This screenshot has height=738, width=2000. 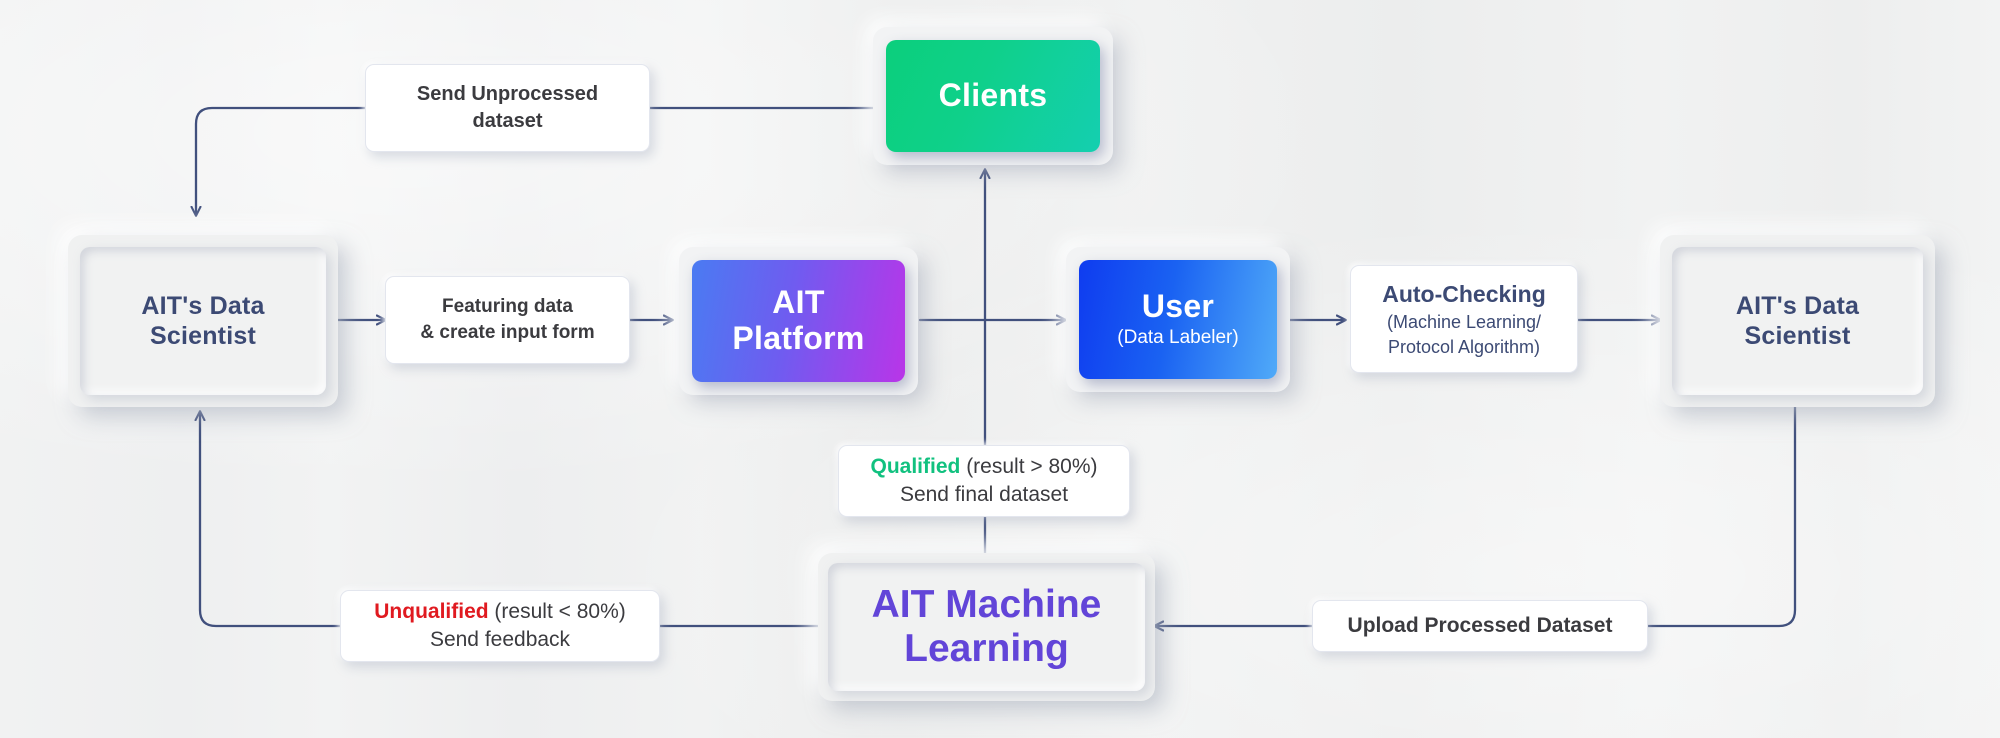 What do you see at coordinates (798, 338) in the screenshot?
I see `ait-platform-line2: Platform` at bounding box center [798, 338].